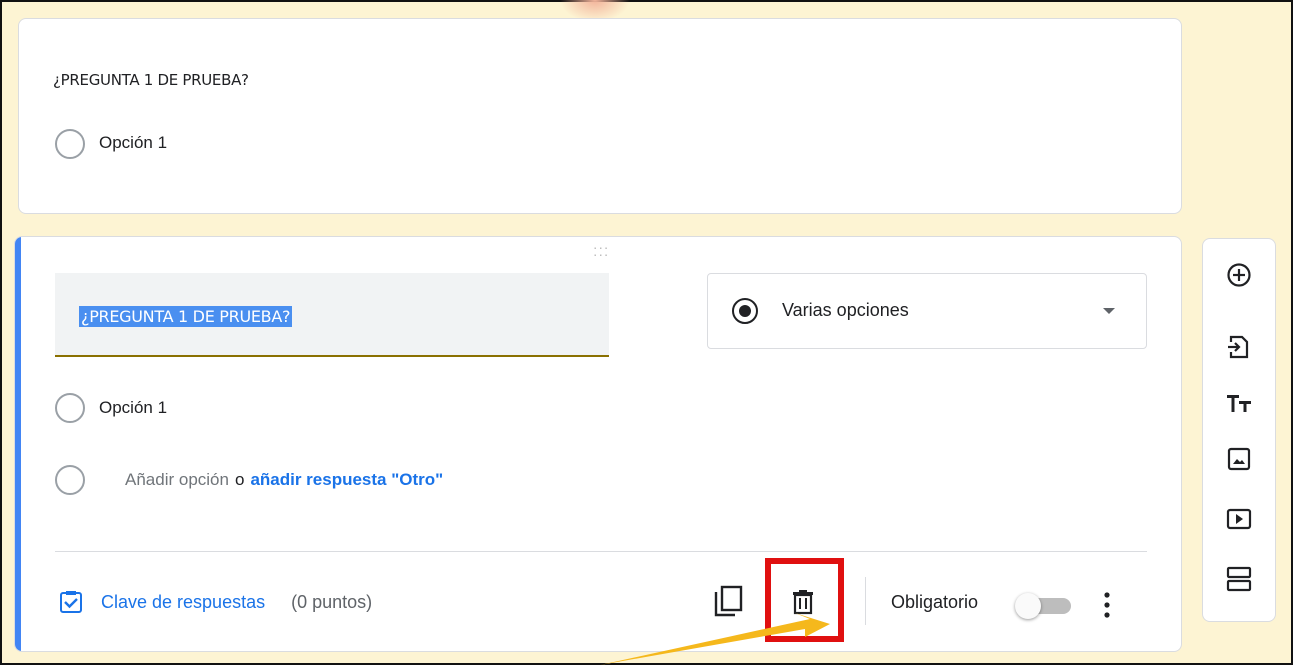  I want to click on footer-separator, so click(865, 601).